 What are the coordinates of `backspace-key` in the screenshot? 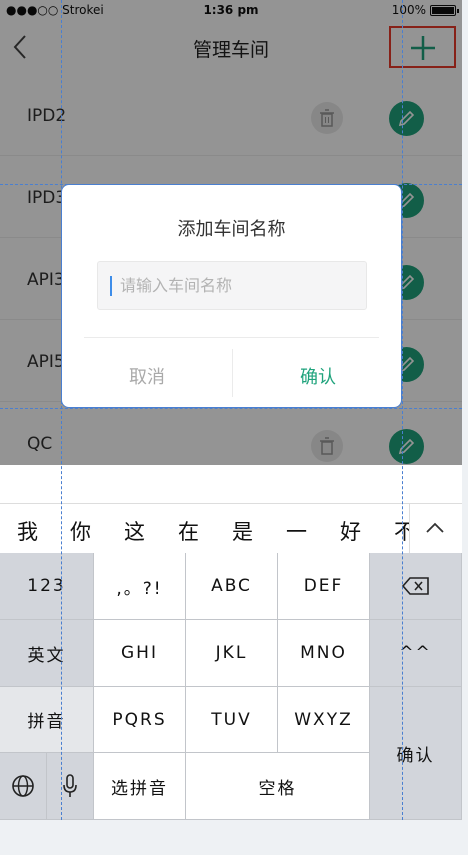 It's located at (416, 586).